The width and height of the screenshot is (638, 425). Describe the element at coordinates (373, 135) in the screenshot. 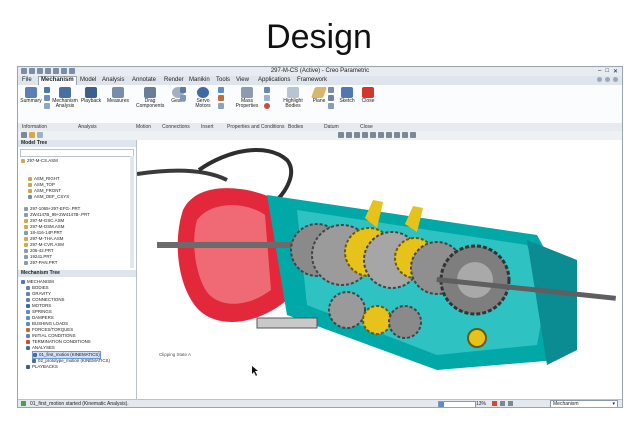

I see `display-style-icon` at that location.